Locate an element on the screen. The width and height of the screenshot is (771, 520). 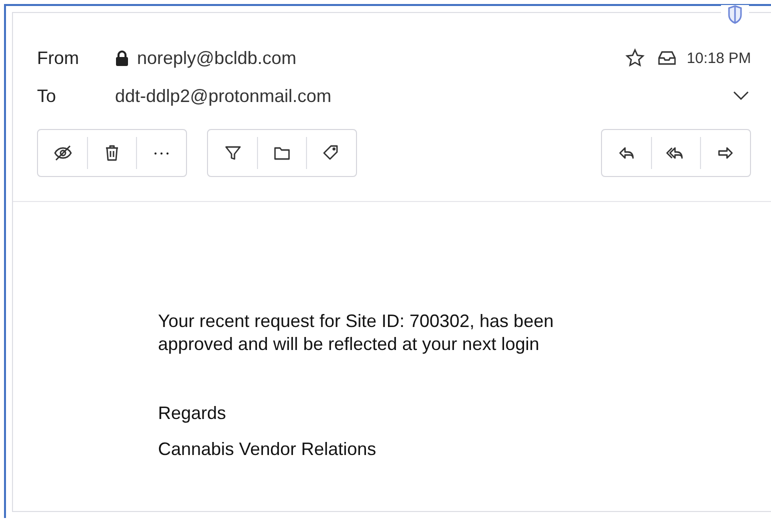
star-icon is located at coordinates (634, 58).